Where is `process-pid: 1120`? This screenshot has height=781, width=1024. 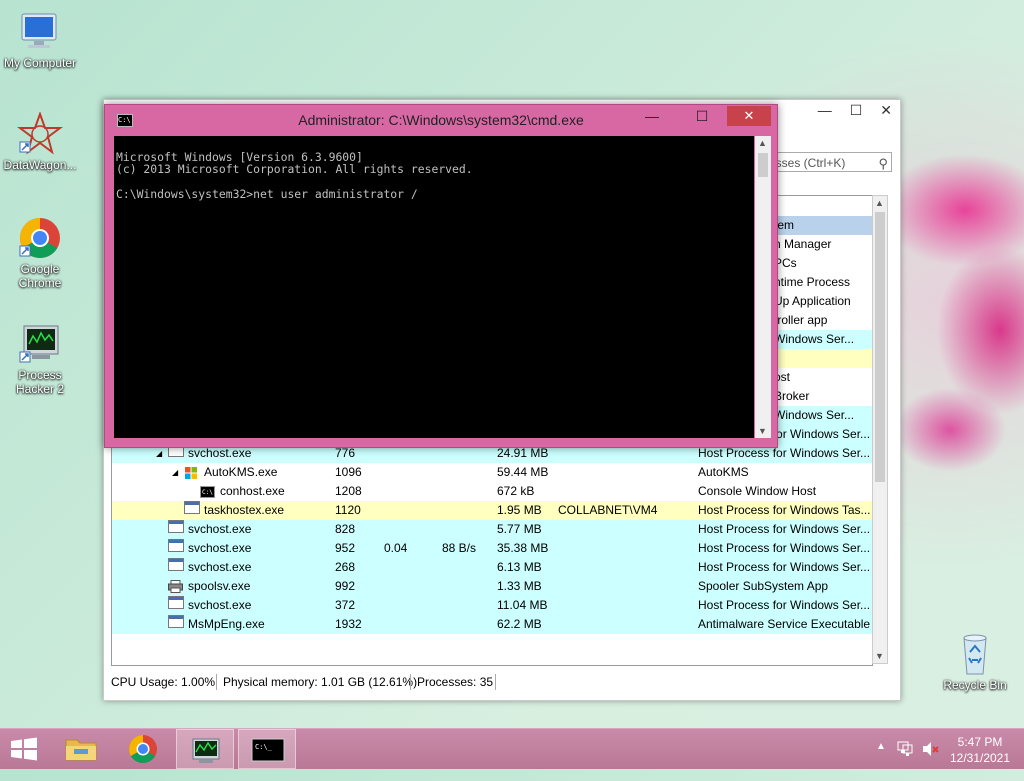 process-pid: 1120 is located at coordinates (348, 510).